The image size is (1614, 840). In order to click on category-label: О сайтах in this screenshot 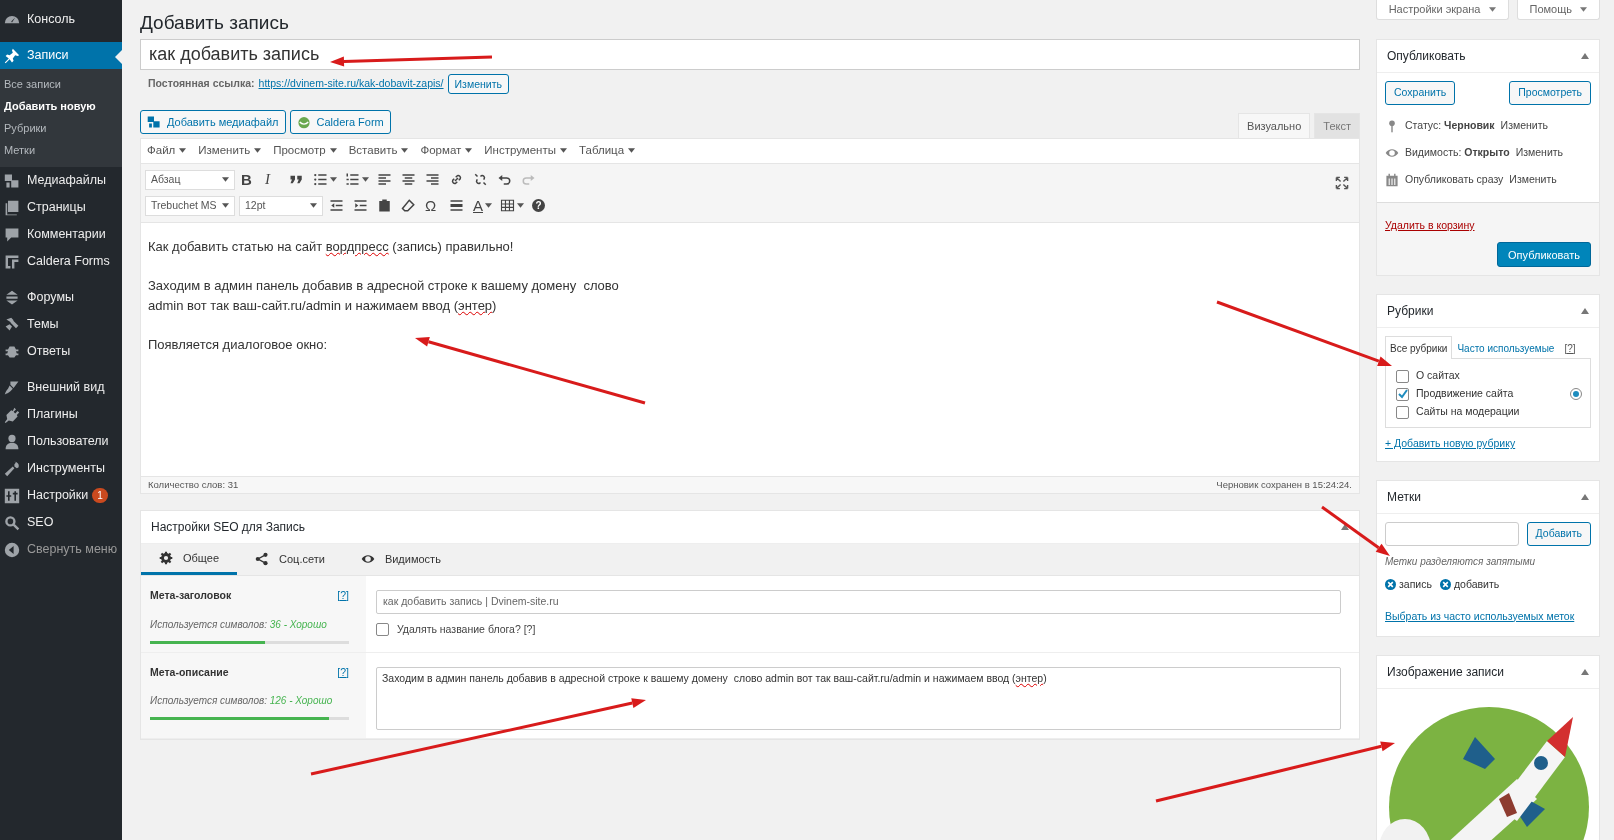, I will do `click(1438, 376)`.